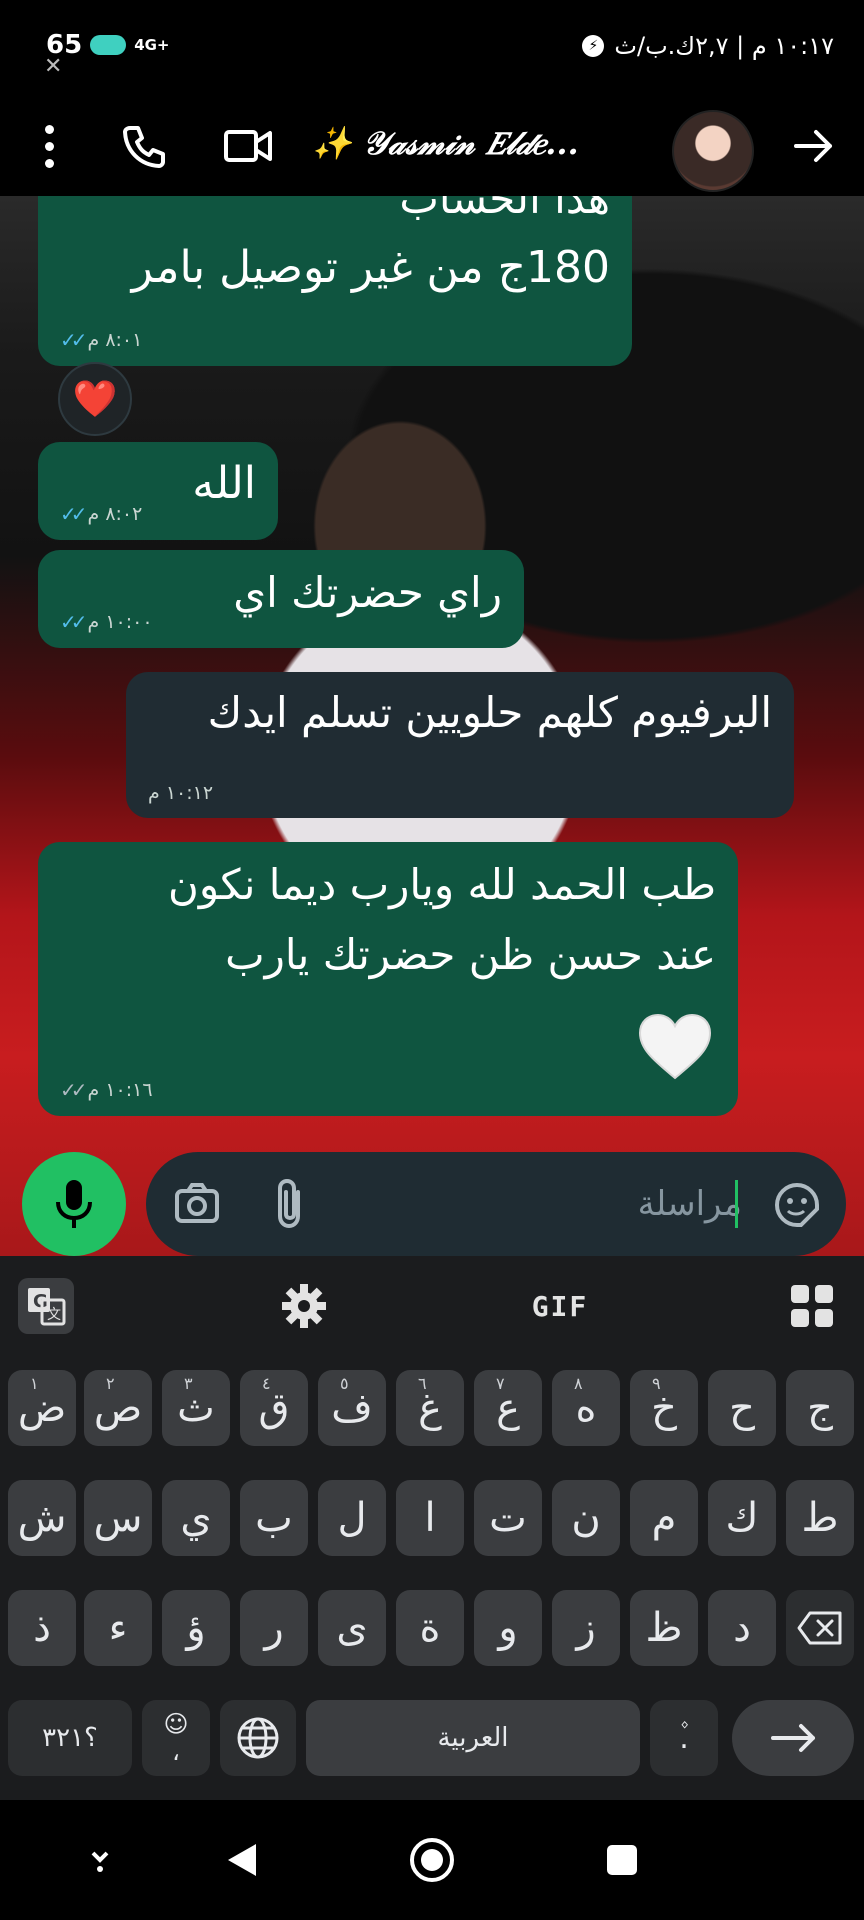 This screenshot has width=864, height=1920. What do you see at coordinates (158, 491) in the screenshot?
I see `message-bubble-out: الله ✓✓ ٨:٠٢ م` at bounding box center [158, 491].